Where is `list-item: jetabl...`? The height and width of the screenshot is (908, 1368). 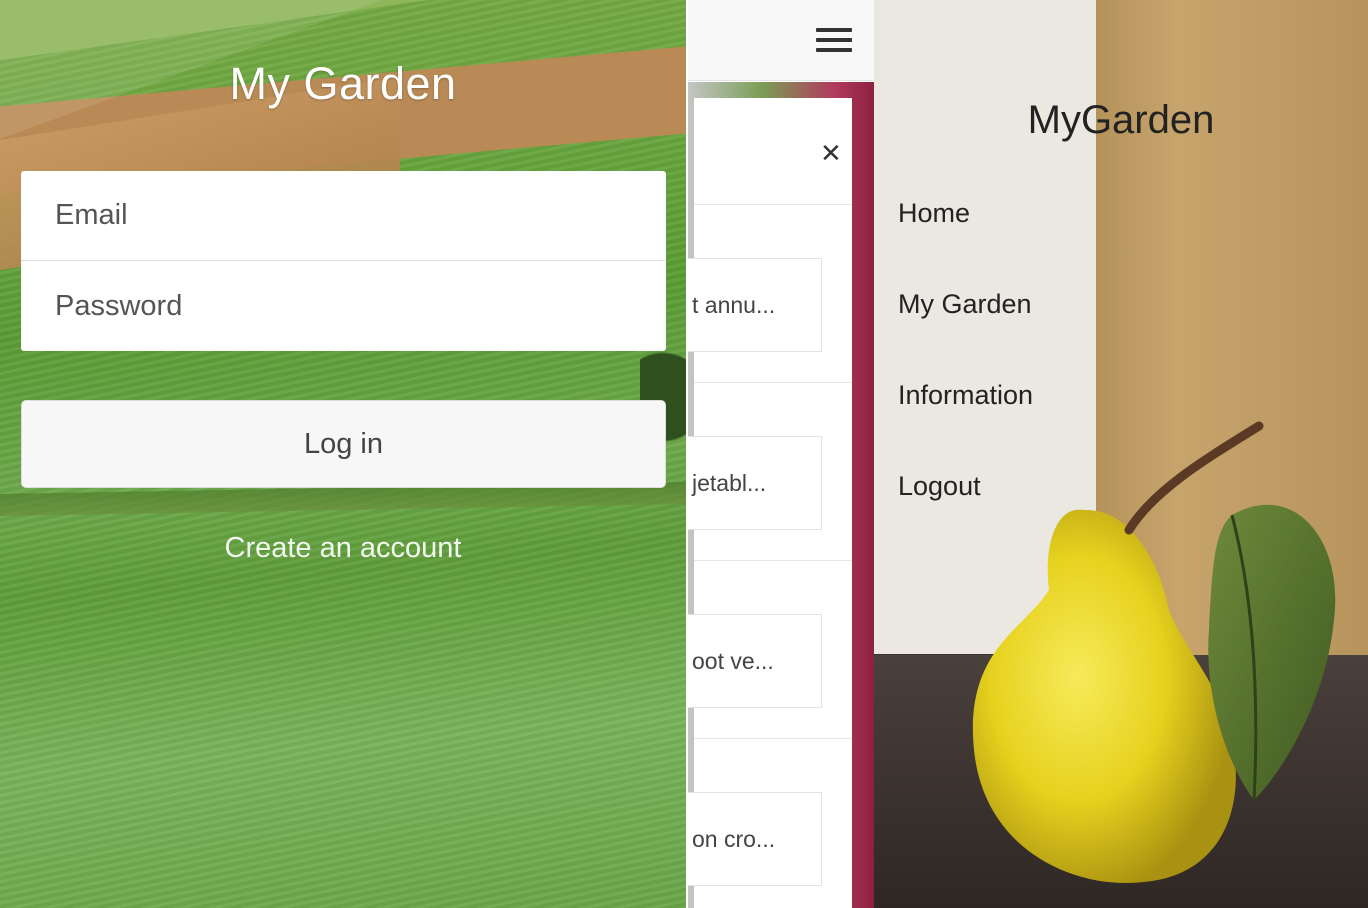 list-item: jetabl... is located at coordinates (755, 483).